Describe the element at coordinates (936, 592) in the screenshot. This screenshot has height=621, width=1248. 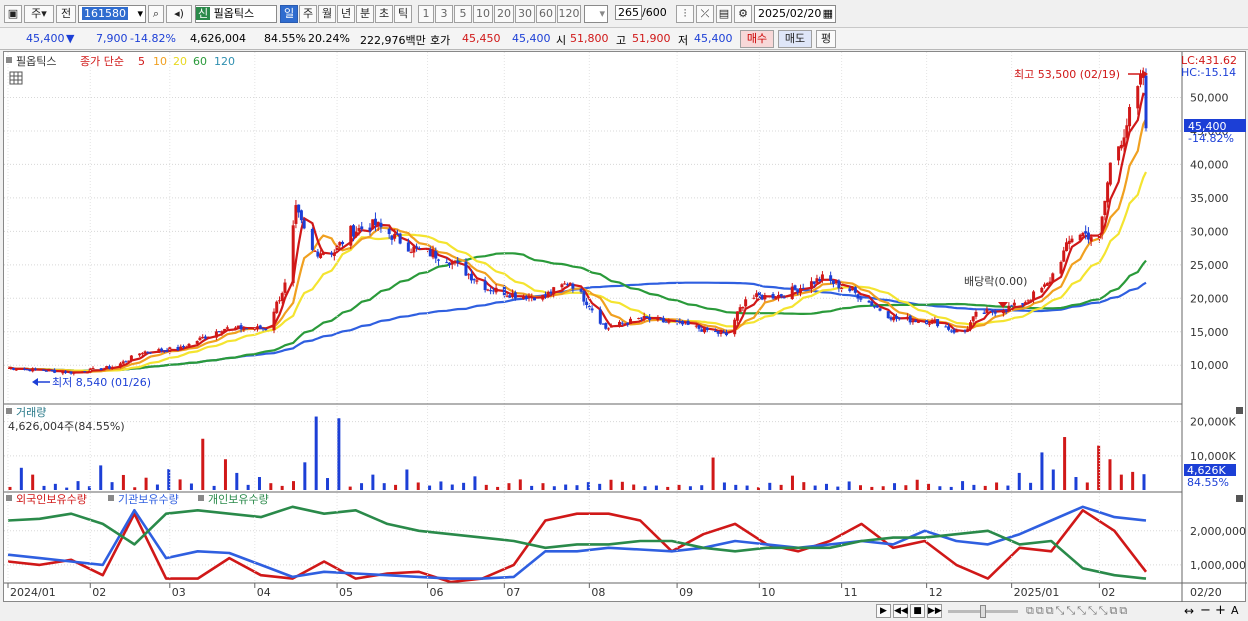
I see `x-tick-label: 12` at that location.